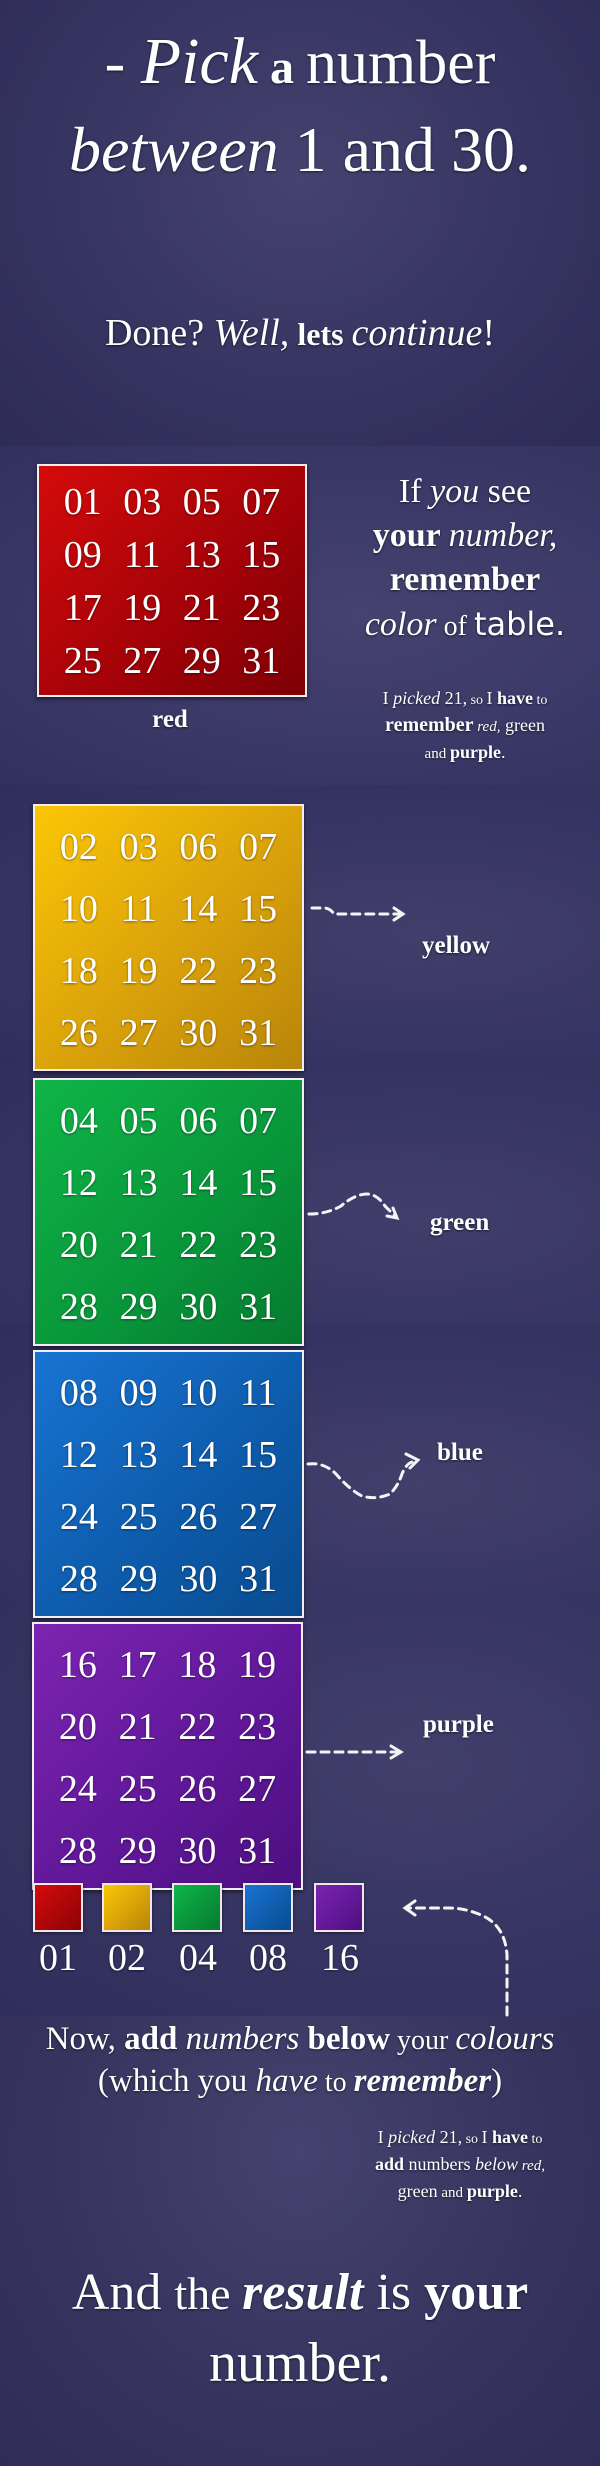 This screenshot has height=2466, width=600. What do you see at coordinates (505, 491) in the screenshot?
I see `see-word: see` at bounding box center [505, 491].